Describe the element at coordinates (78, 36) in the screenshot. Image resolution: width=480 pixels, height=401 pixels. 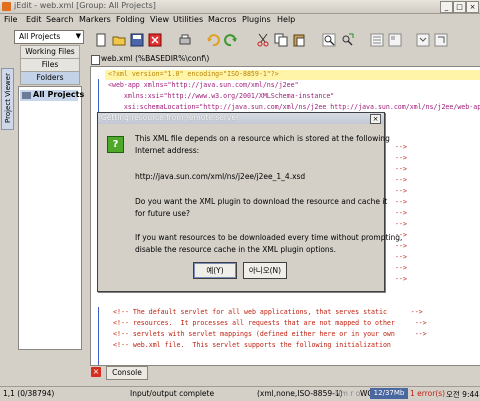
I see `chevron-down-icon: ▼` at that location.